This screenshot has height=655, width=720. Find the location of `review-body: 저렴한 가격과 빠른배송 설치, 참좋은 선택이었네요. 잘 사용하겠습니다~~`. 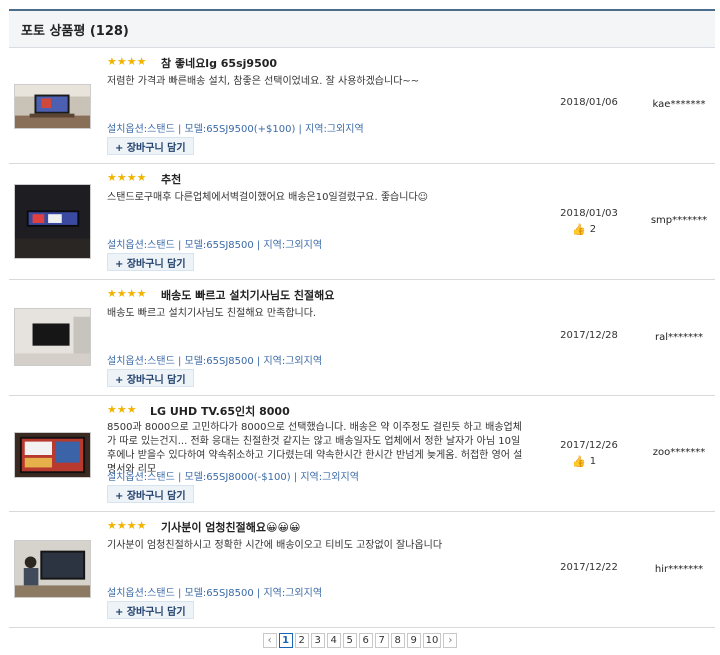

review-body: 저렴한 가격과 빠른배송 설치, 참좋은 선택이었네요. 잘 사용하겠습니다~~ is located at coordinates (263, 81).